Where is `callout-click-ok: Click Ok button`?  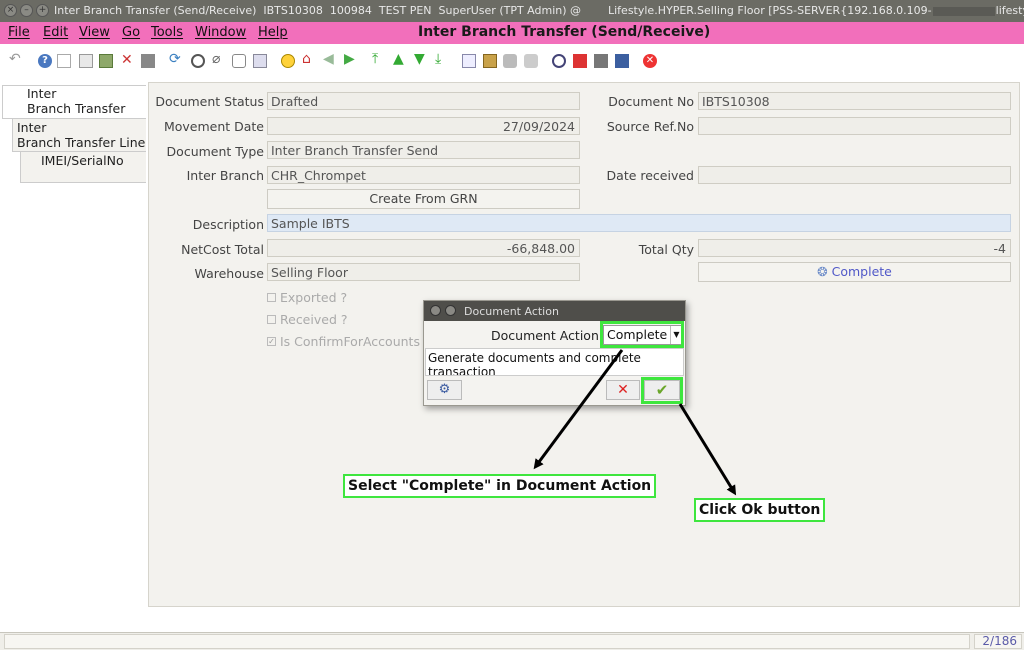
callout-click-ok: Click Ok button is located at coordinates (760, 510).